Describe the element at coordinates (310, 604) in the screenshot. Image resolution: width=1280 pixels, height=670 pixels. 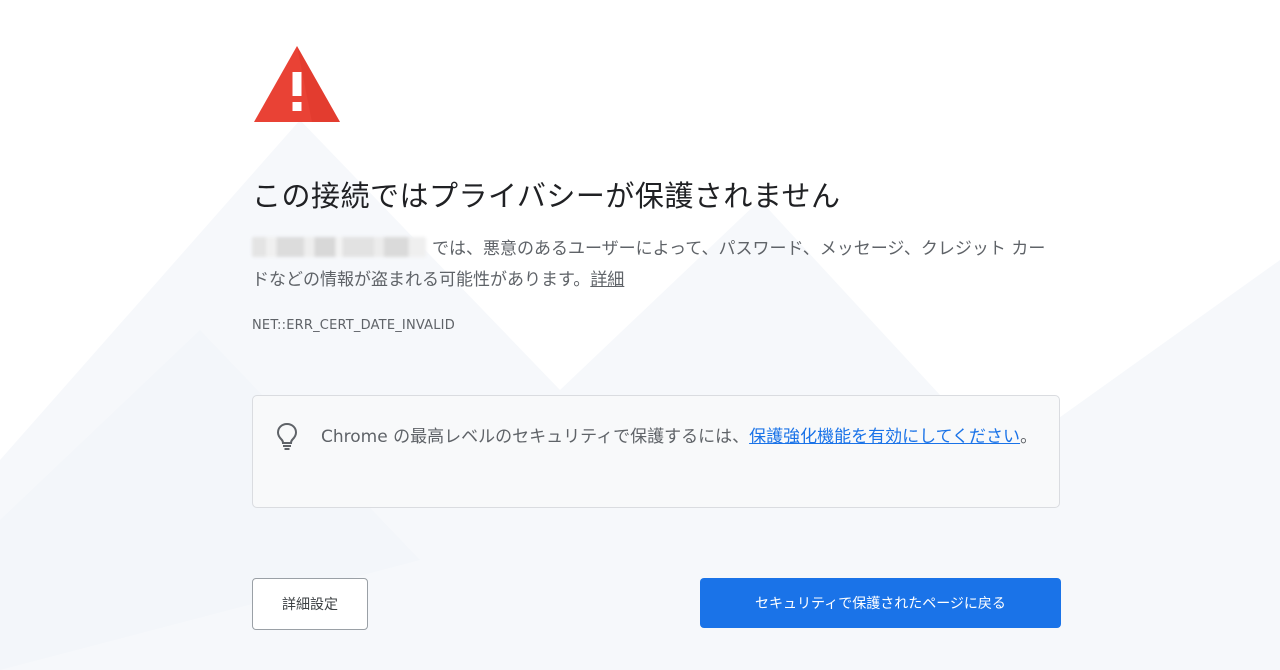
I see `advanced-button: 詳細設定` at that location.